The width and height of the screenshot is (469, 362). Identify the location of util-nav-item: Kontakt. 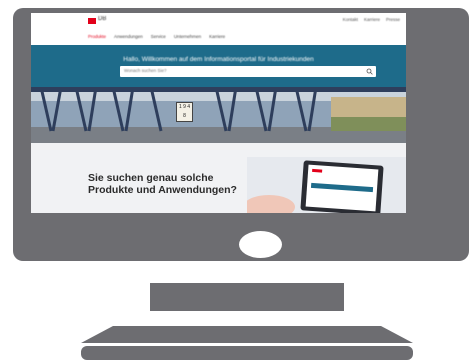
(350, 19).